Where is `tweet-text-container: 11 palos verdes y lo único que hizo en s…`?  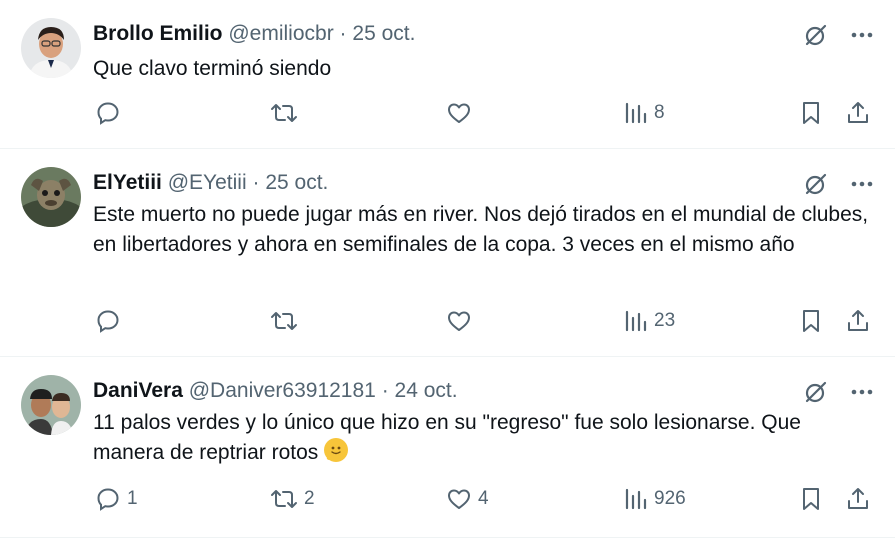 tweet-text-container: 11 palos verdes y lo único que hizo en s… is located at coordinates (483, 438).